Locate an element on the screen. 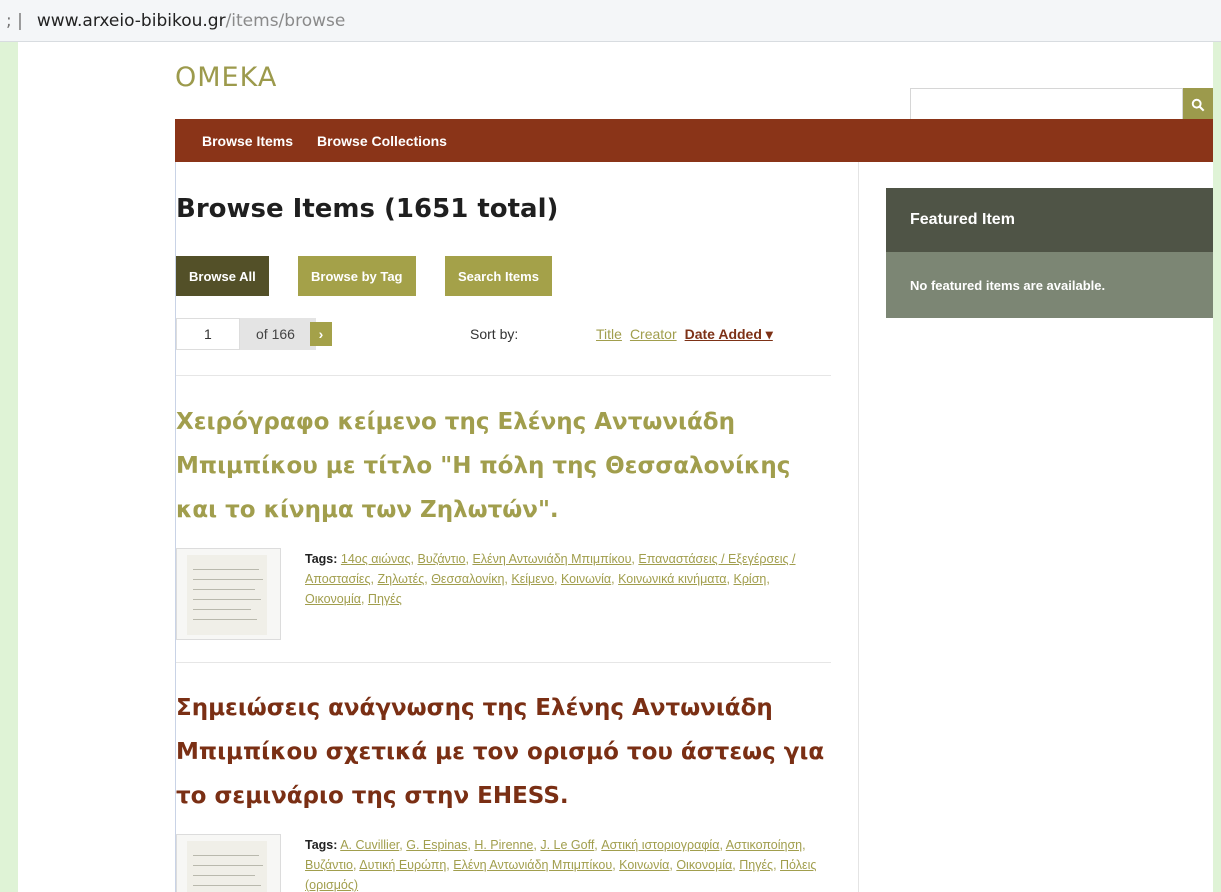 The image size is (1221, 892). tag-link: Ζηλωτές is located at coordinates (400, 579).